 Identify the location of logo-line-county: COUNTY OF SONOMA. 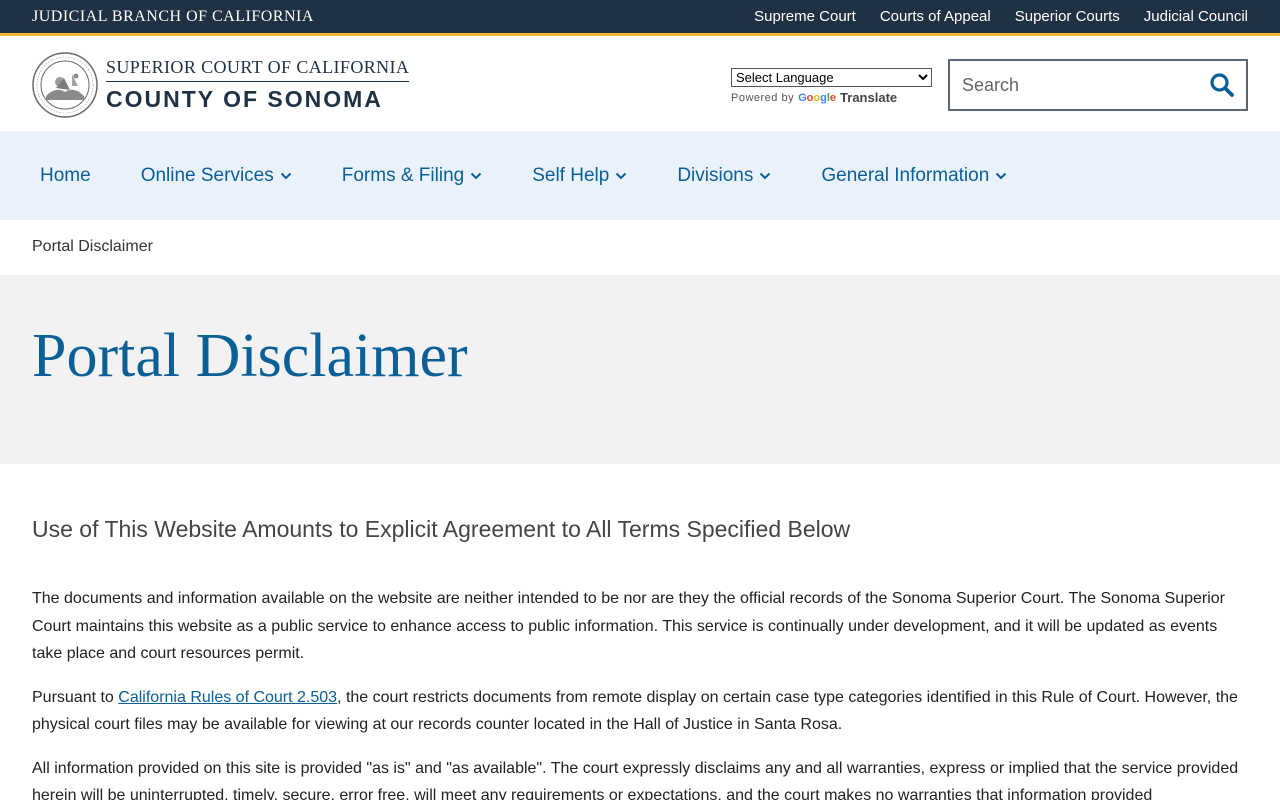
(244, 99).